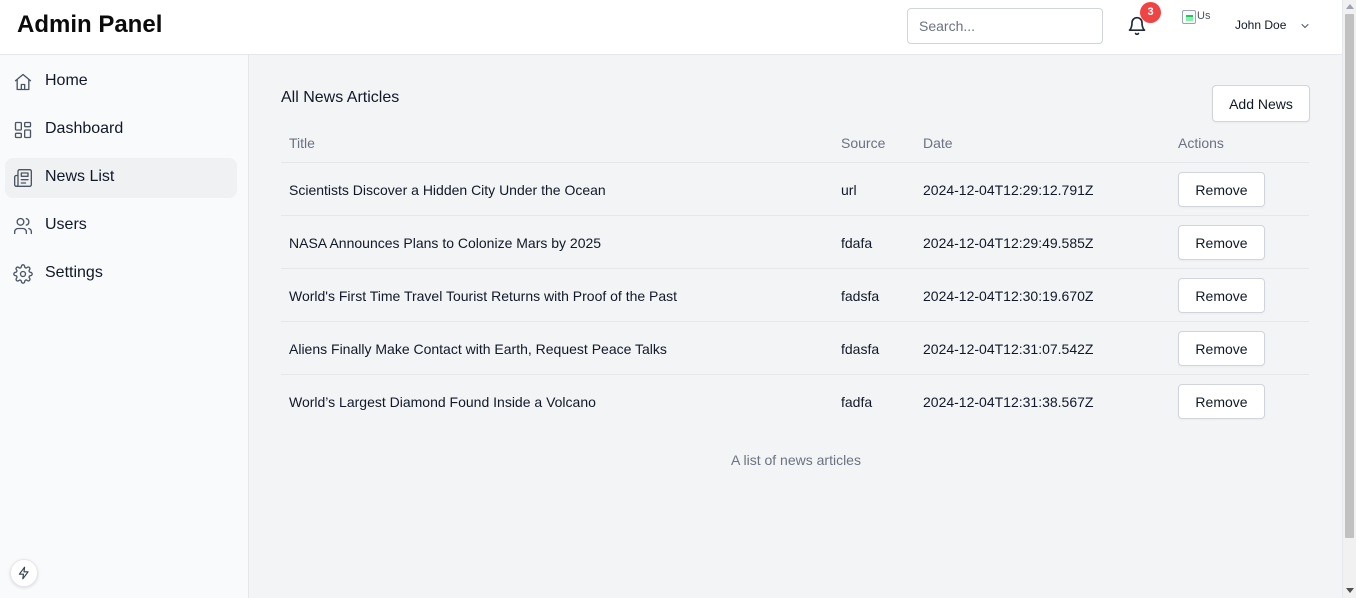 The image size is (1356, 598). Describe the element at coordinates (1260, 25) in the screenshot. I see `user-name: John Doe` at that location.